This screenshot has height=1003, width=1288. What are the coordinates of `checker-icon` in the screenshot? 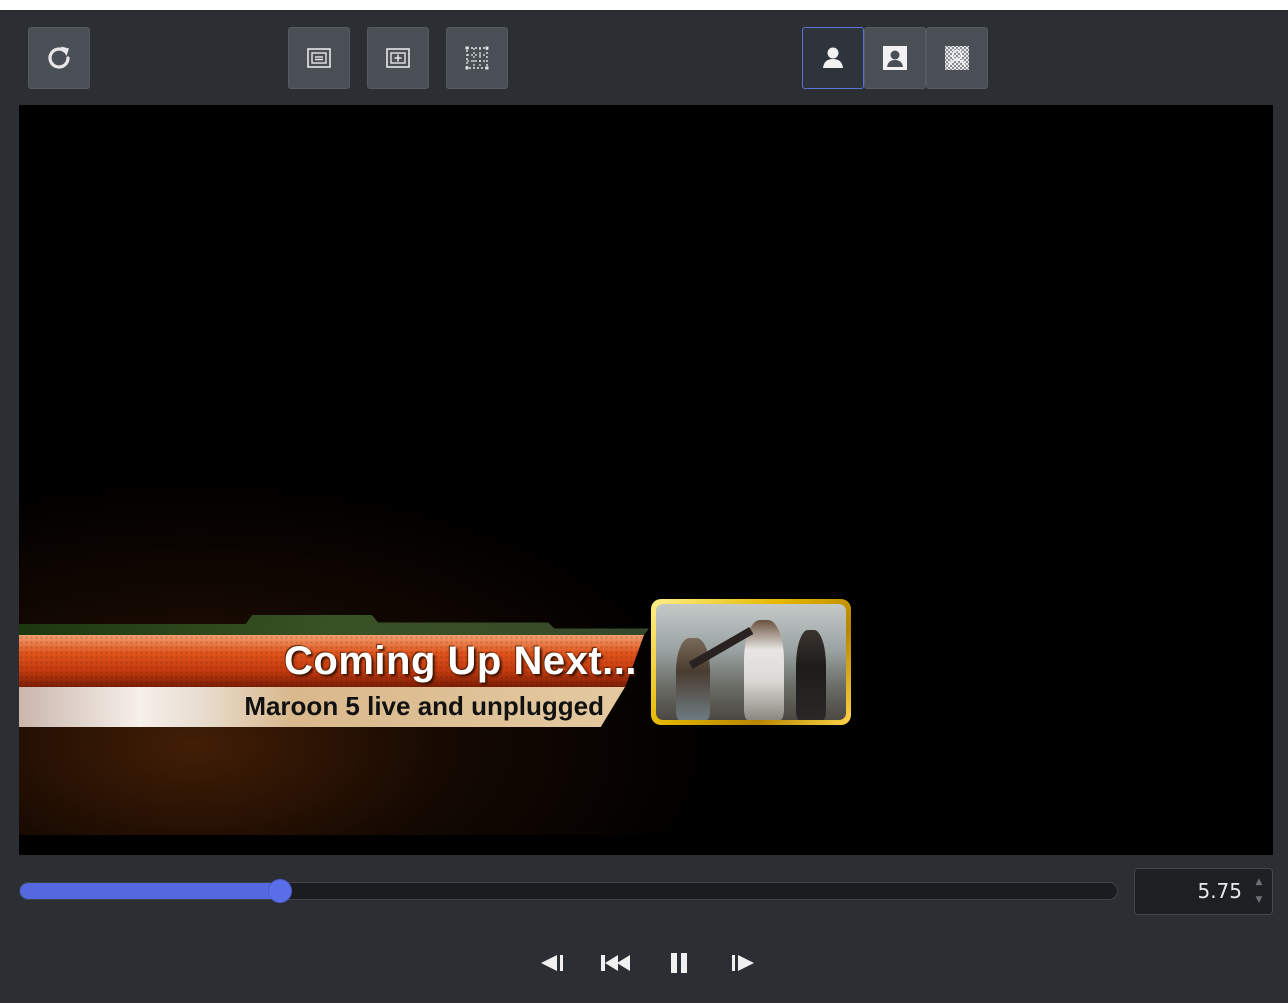 It's located at (957, 58).